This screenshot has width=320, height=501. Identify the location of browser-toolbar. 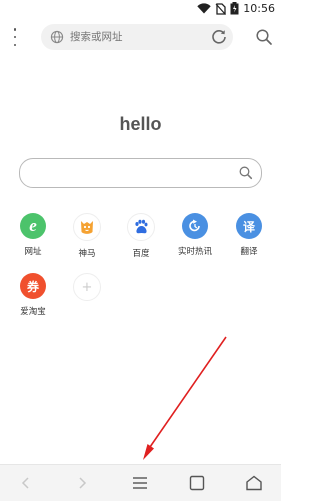
(140, 37).